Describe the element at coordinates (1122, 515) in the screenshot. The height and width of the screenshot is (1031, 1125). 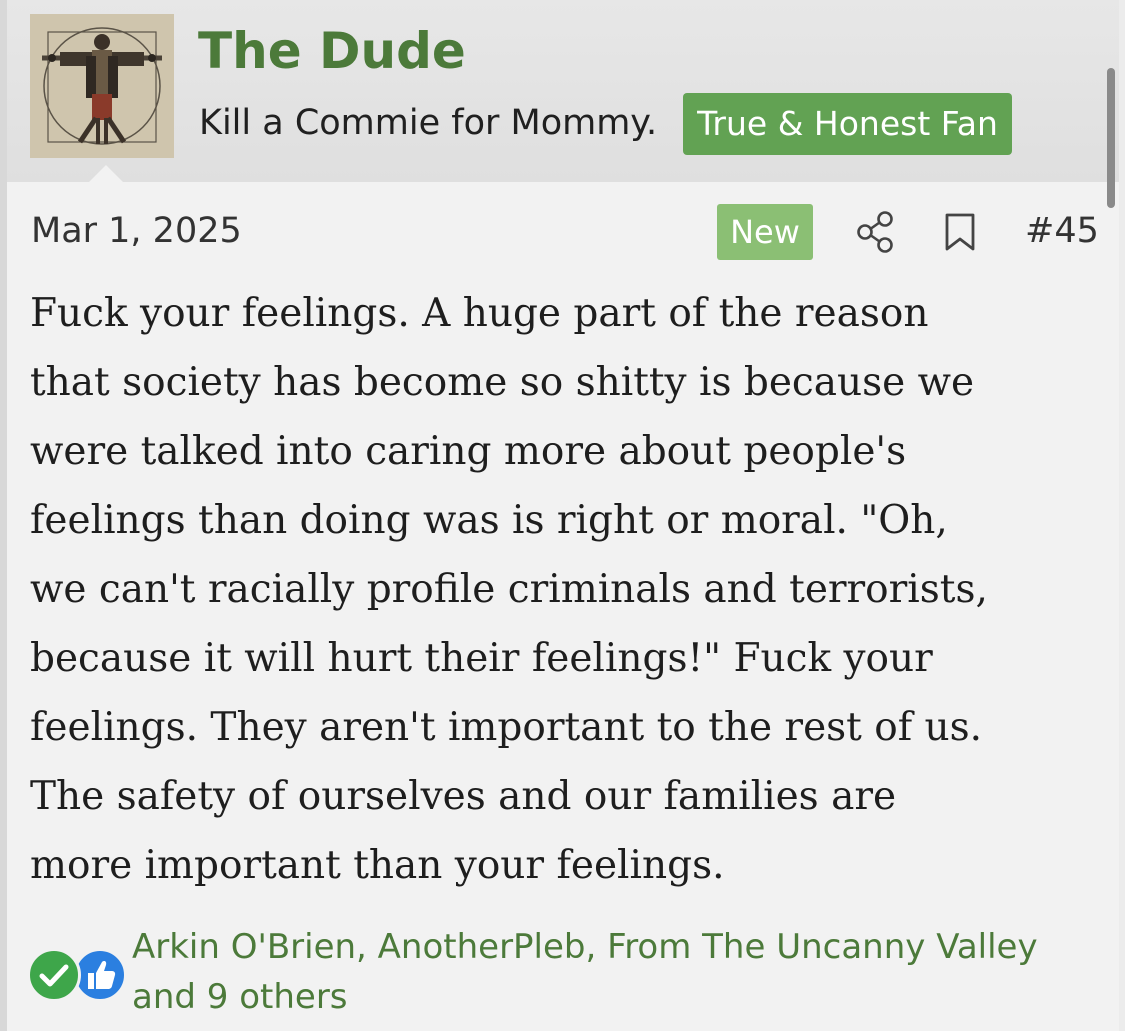
I see `scrollbar-track` at that location.